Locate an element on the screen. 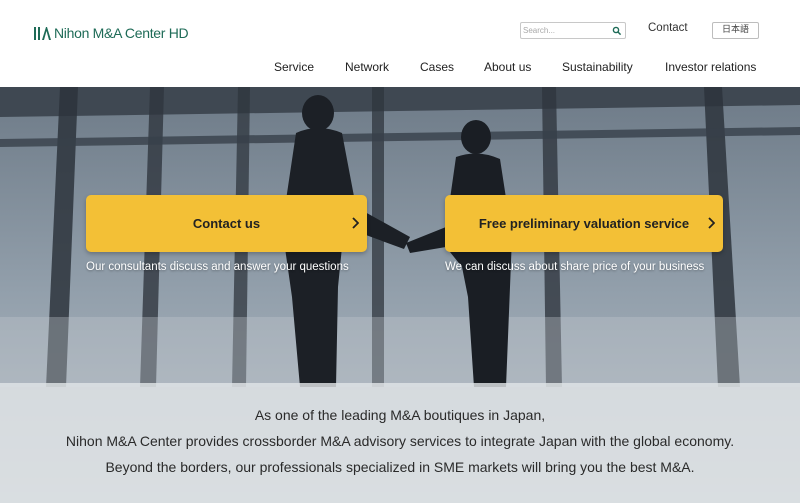  site-logo: Nihon M&A Center HD is located at coordinates (111, 33).